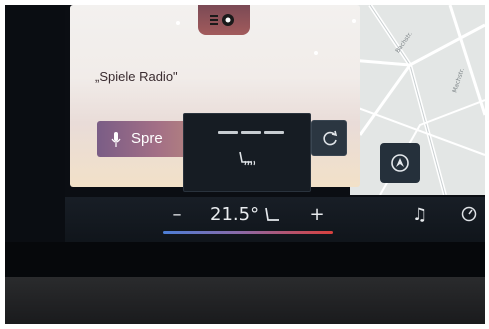 This screenshot has width=489, height=329. I want to click on seat-heating-popup, so click(247, 152).